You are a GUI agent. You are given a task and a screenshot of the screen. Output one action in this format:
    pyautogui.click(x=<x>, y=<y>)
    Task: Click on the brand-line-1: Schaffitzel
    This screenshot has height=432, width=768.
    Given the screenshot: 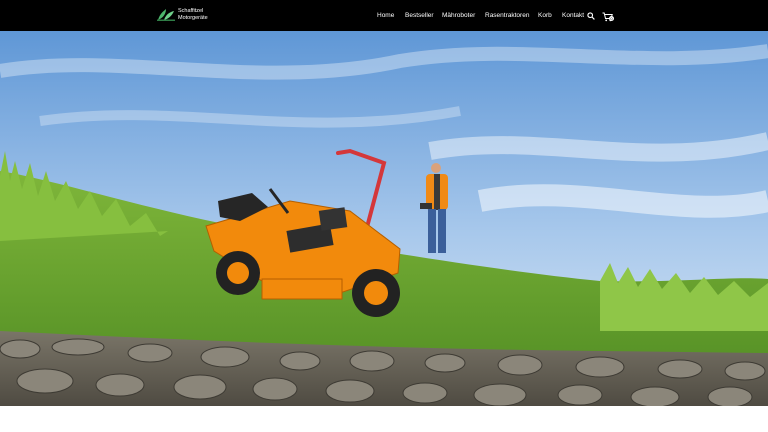 What is the action you would take?
    pyautogui.click(x=191, y=11)
    